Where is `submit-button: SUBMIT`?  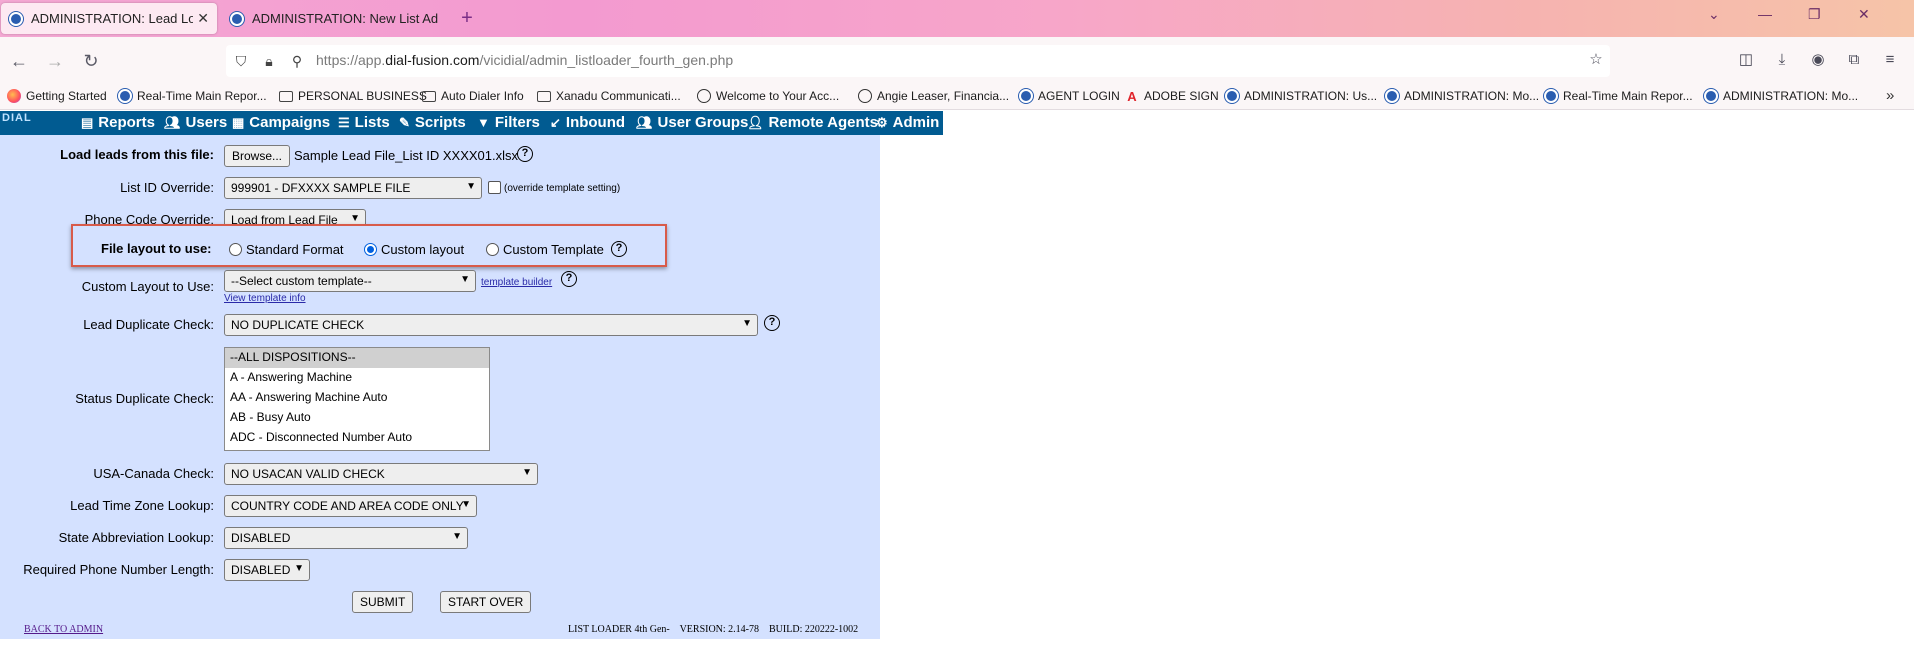 submit-button: SUBMIT is located at coordinates (383, 602).